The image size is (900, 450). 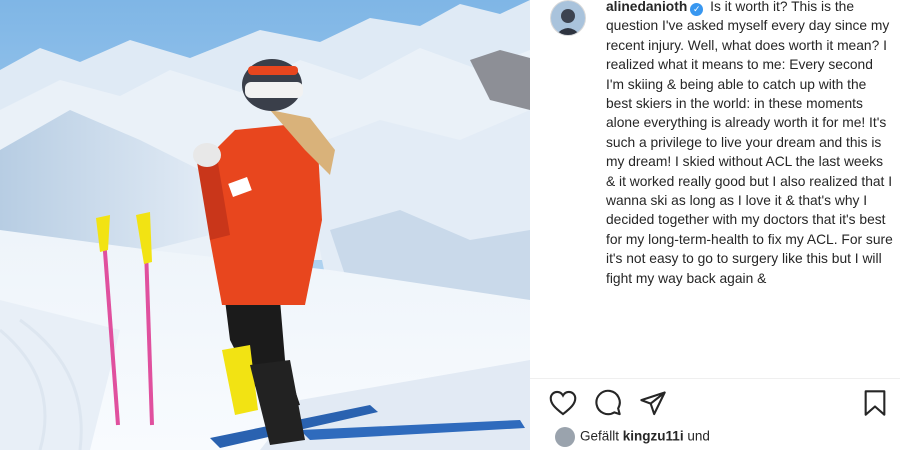 I want to click on liker-avatar, so click(x=565, y=437).